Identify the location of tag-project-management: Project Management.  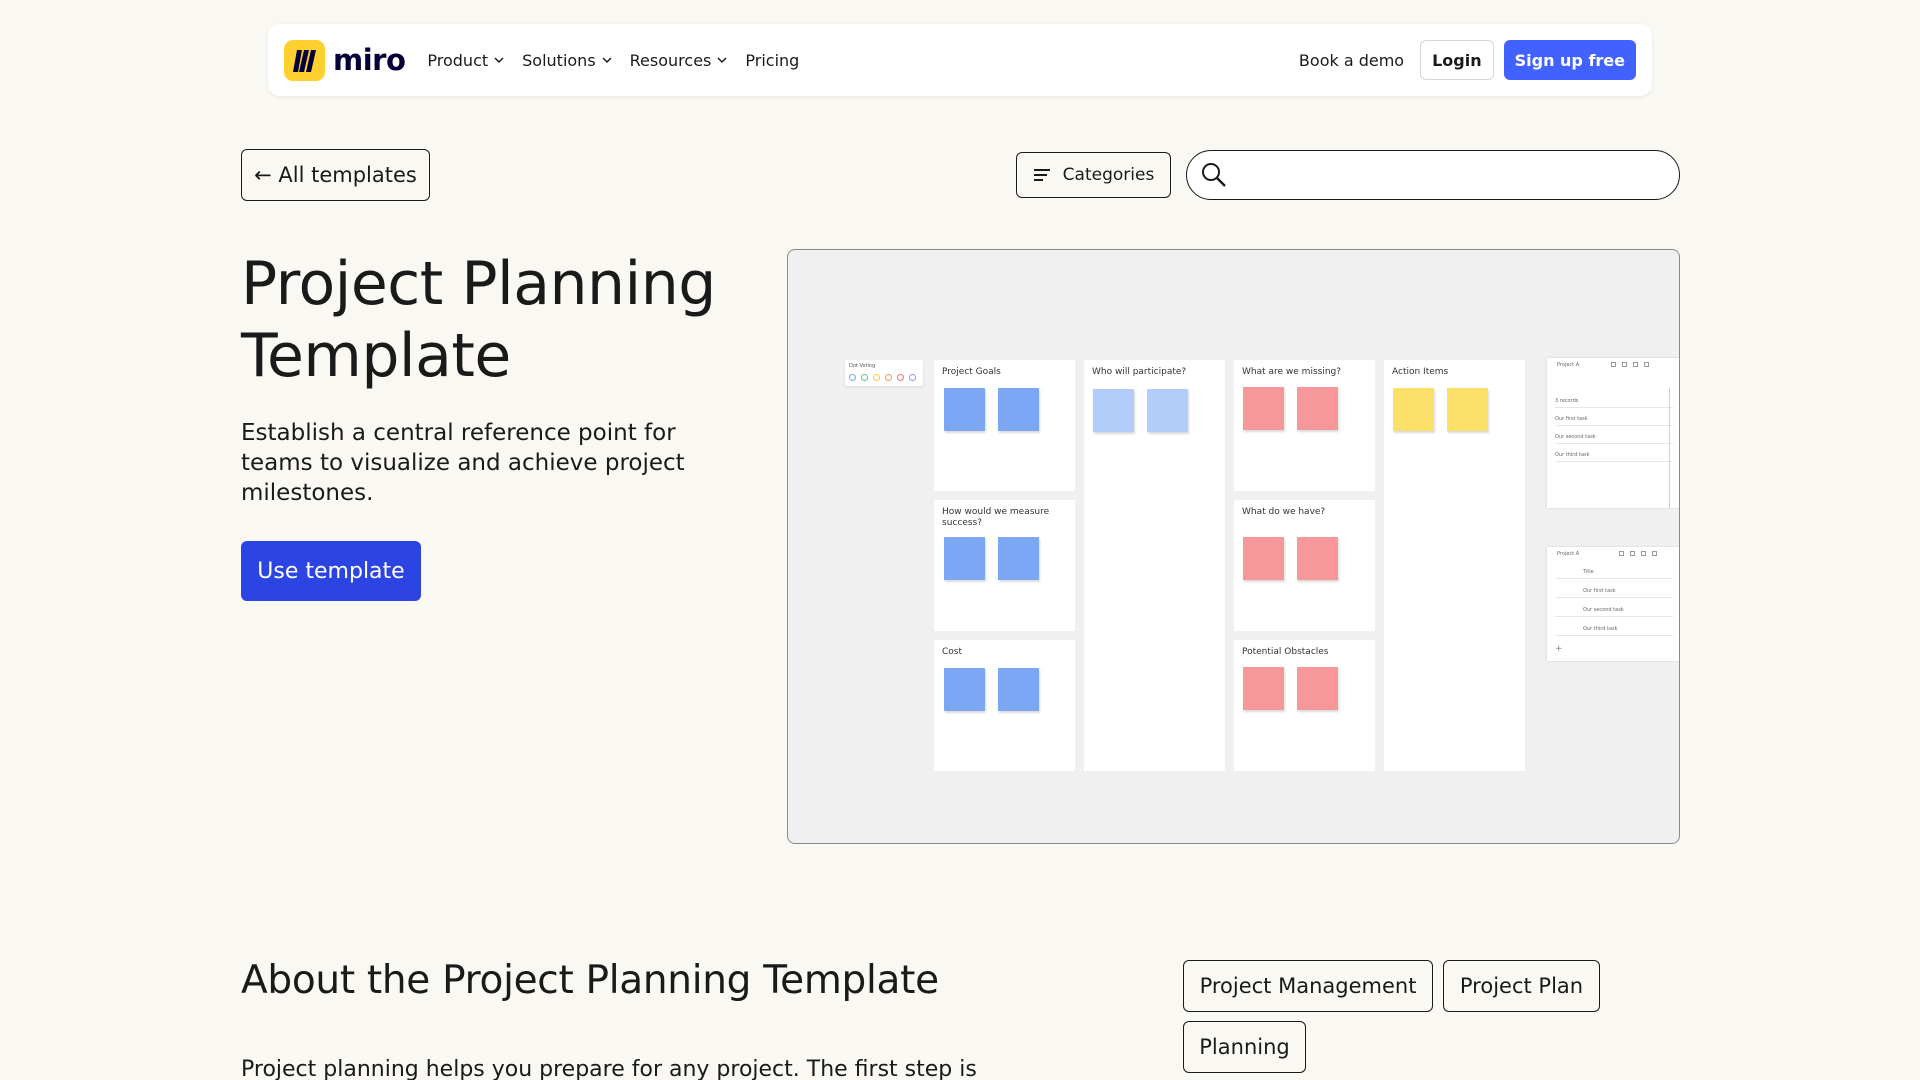
(1308, 986).